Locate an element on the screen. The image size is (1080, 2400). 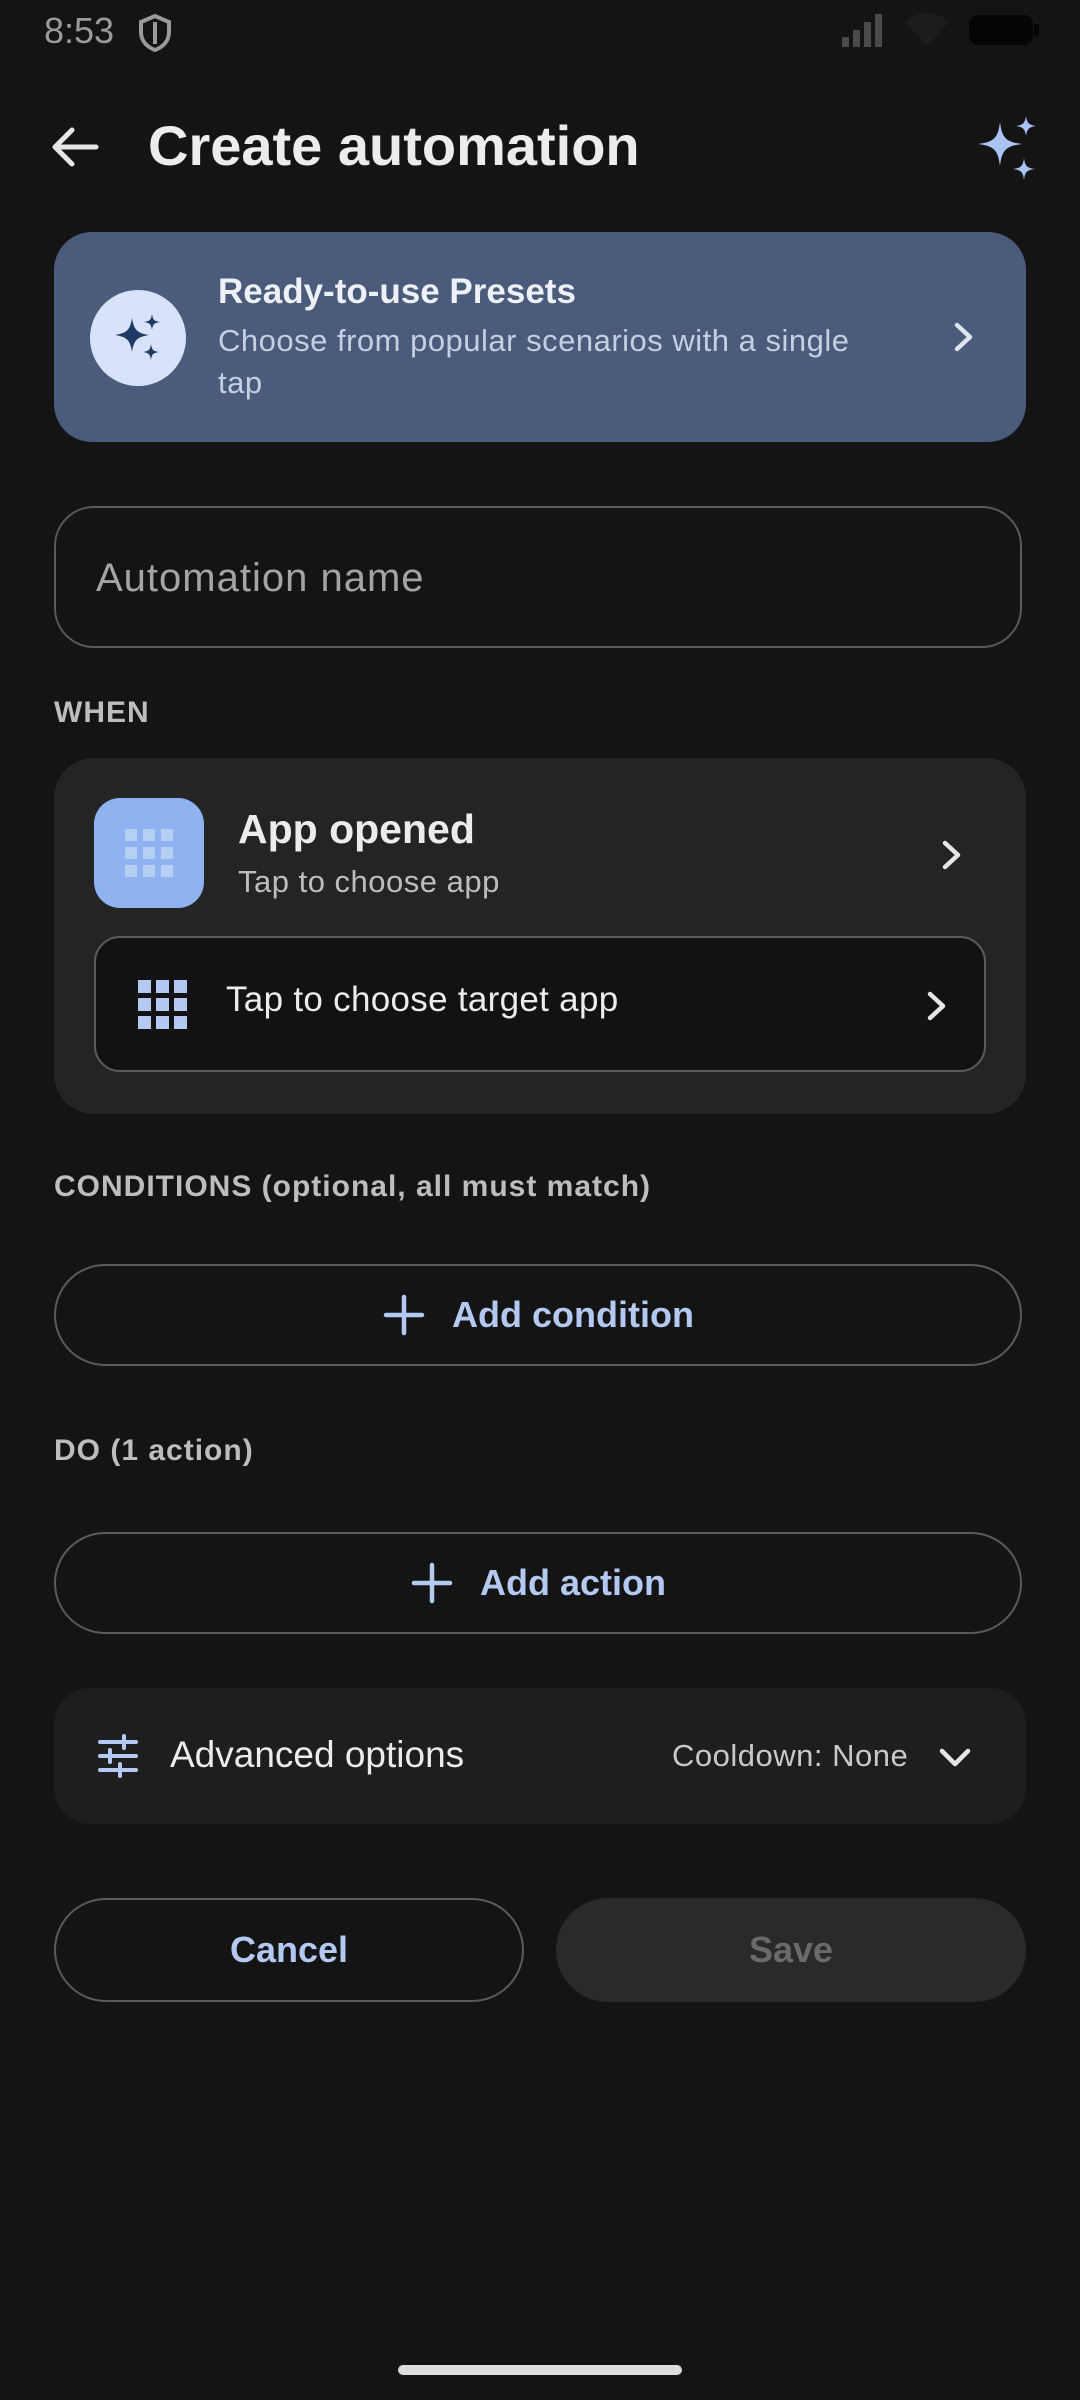
choose-target-app-button: Tap to choose target app is located at coordinates (540, 1004).